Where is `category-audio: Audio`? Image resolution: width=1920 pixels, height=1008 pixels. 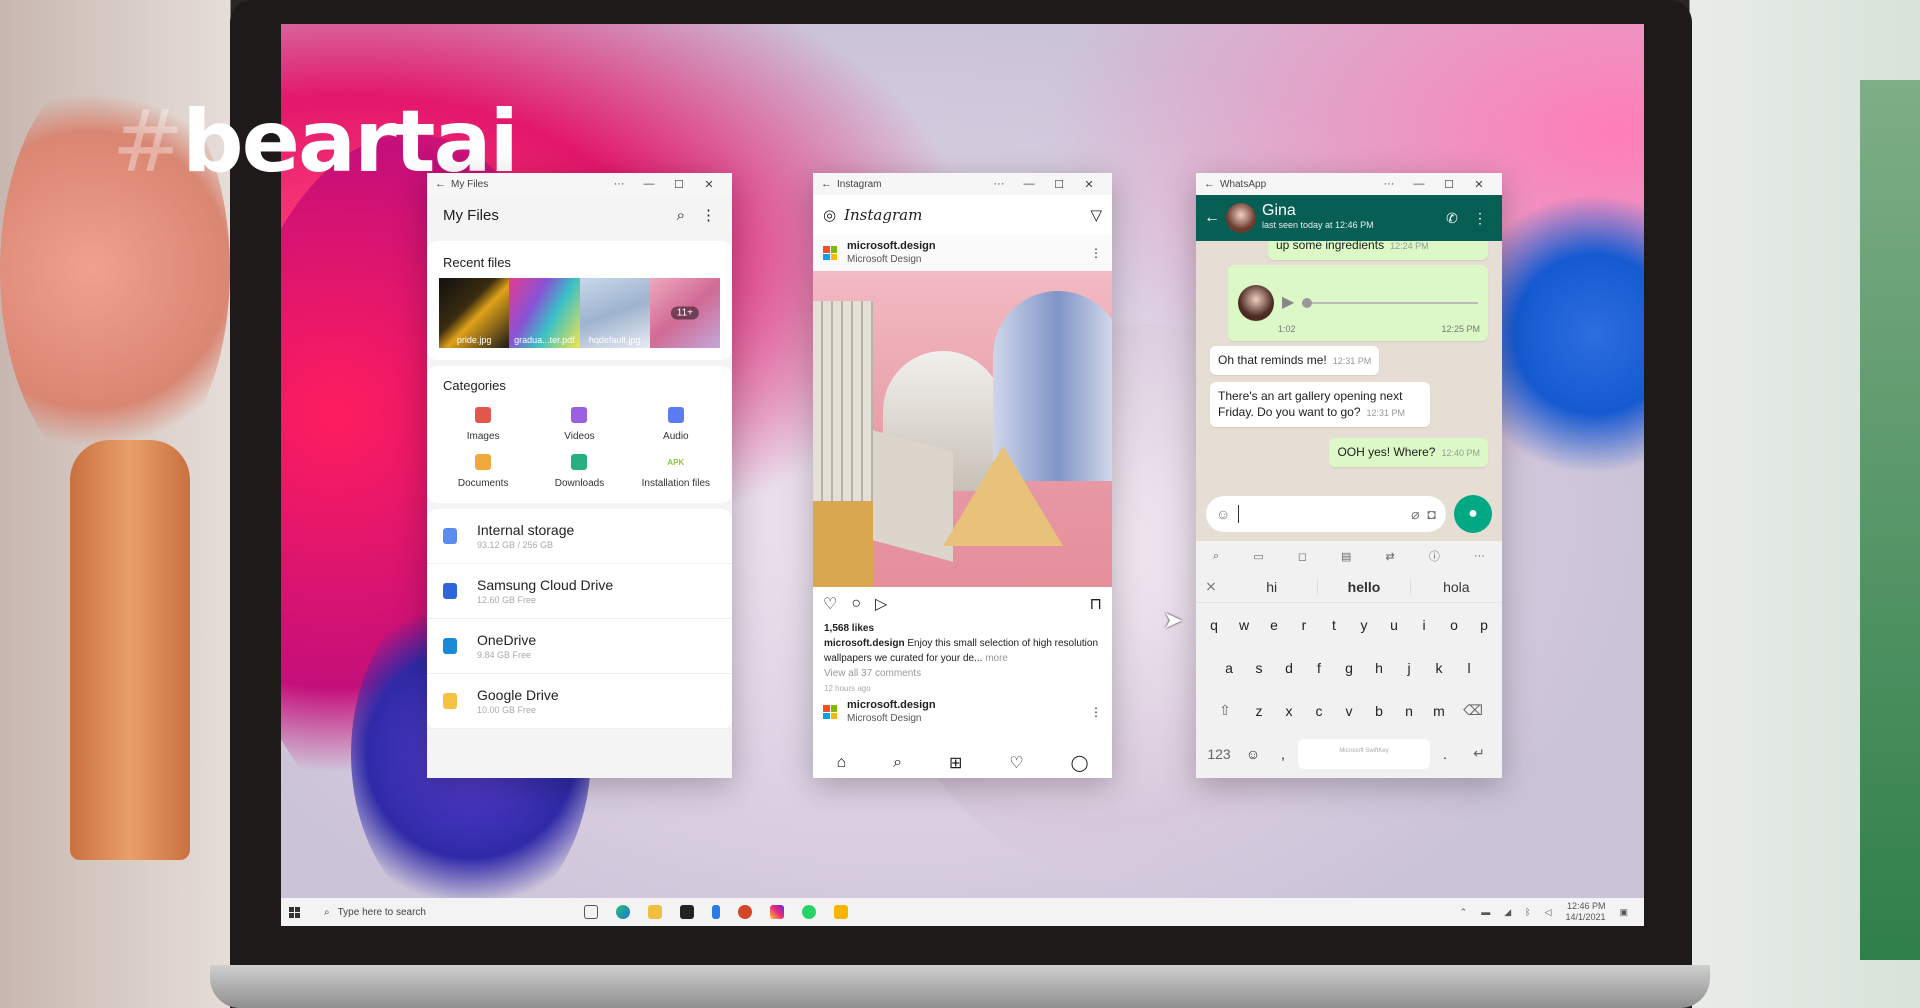 category-audio: Audio is located at coordinates (676, 424).